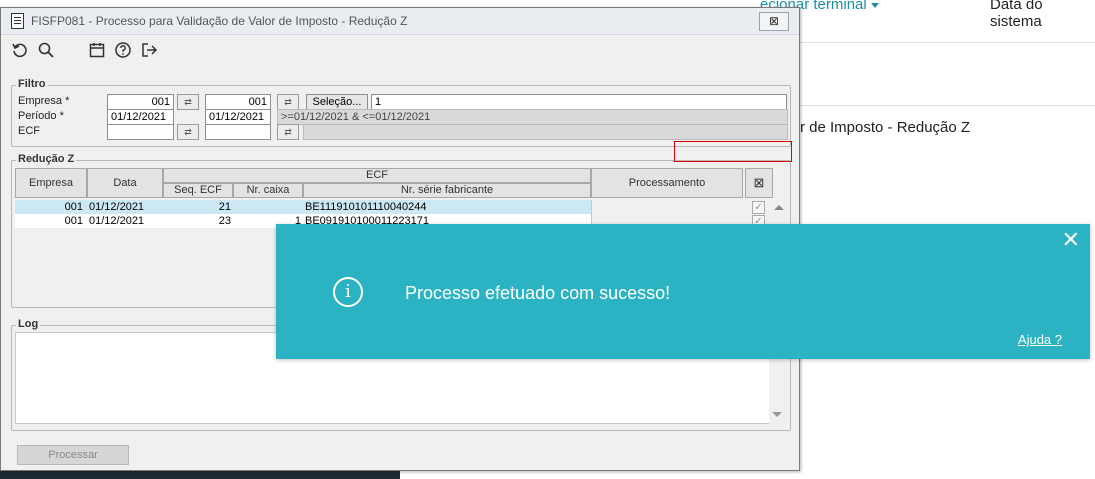  I want to click on column-header-seq-ecf: Seq. ECF, so click(198, 190).